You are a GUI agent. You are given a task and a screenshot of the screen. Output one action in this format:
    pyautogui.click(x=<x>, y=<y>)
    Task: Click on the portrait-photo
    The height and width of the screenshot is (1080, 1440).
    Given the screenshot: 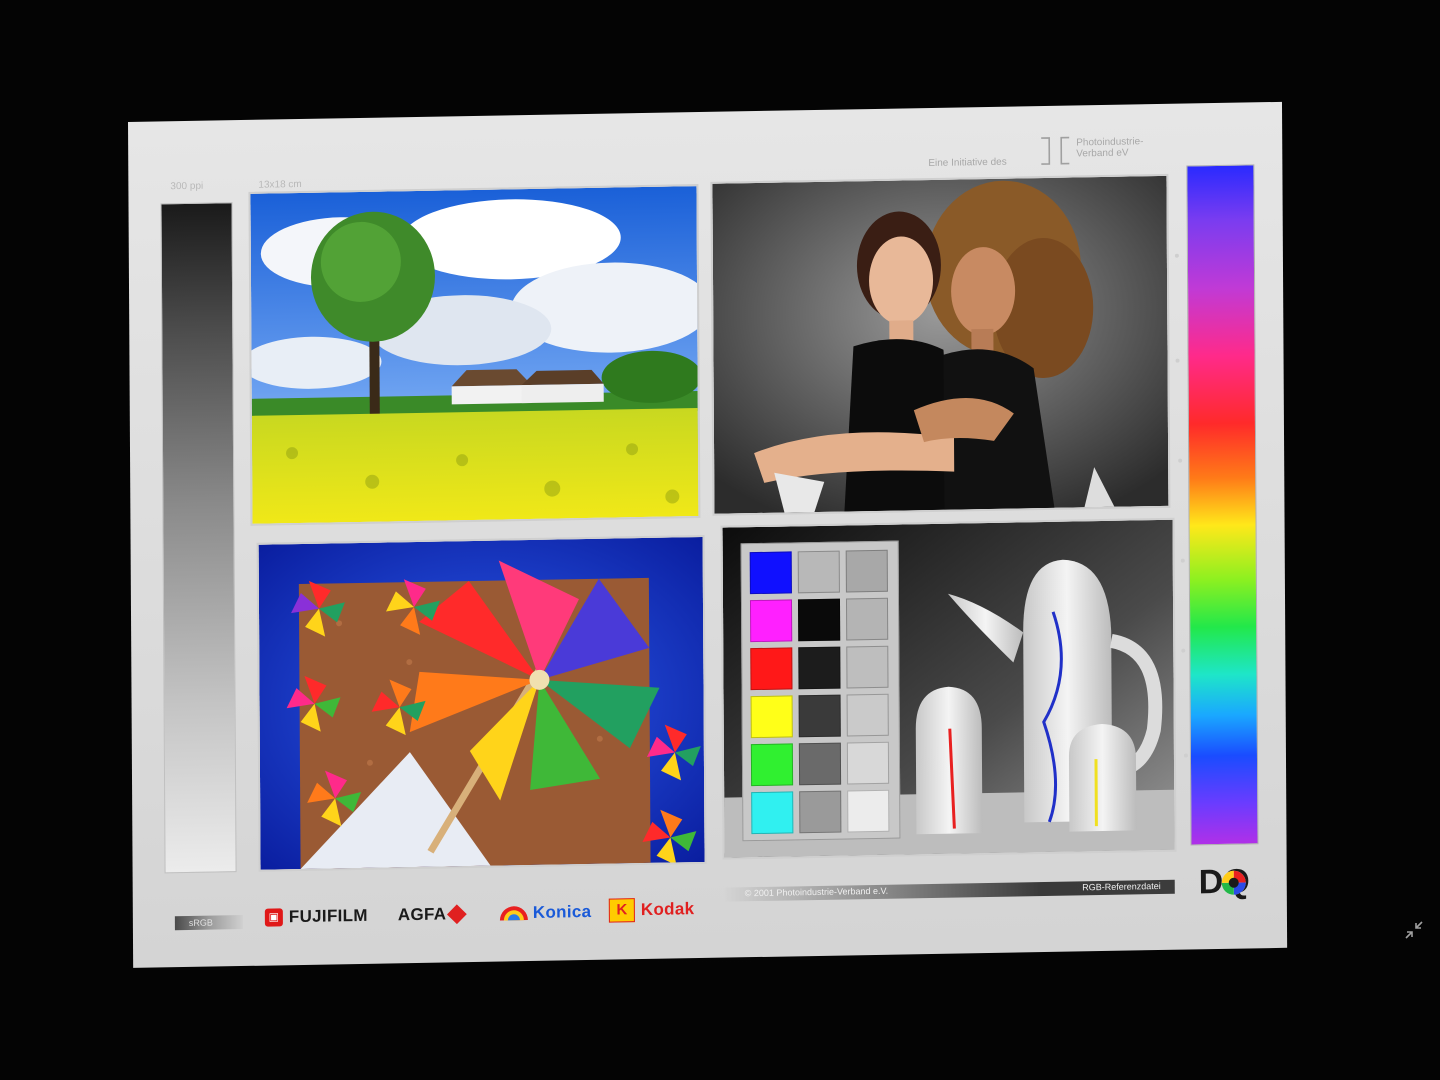 What is the action you would take?
    pyautogui.click(x=940, y=344)
    